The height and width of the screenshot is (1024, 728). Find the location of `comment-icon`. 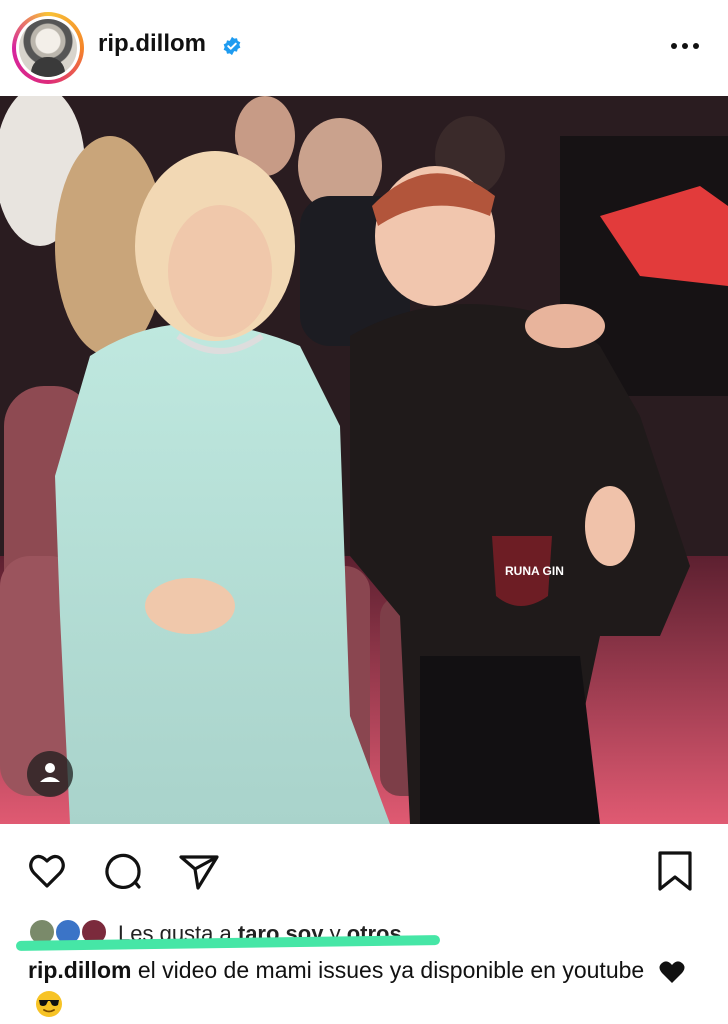

comment-icon is located at coordinates (123, 871).